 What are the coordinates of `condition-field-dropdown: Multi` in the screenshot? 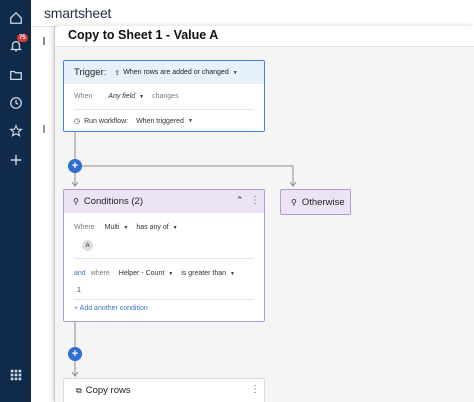 It's located at (112, 227).